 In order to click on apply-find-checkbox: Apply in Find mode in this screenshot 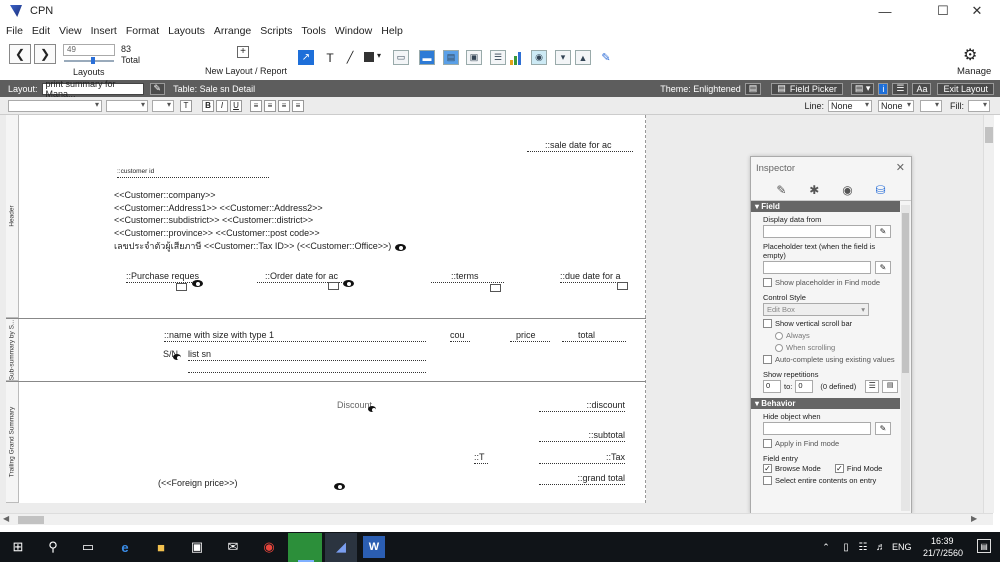, I will do `click(831, 443)`.